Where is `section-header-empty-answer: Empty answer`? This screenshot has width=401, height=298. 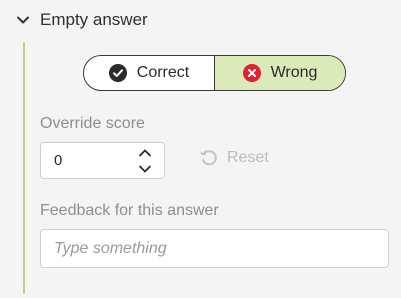 section-header-empty-answer: Empty answer is located at coordinates (82, 20).